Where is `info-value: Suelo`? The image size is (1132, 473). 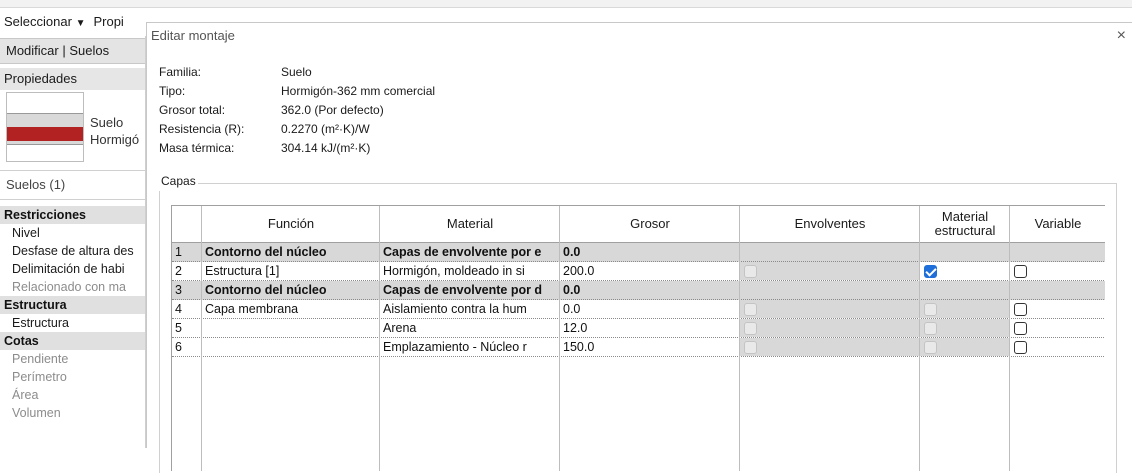 info-value: Suelo is located at coordinates (296, 72).